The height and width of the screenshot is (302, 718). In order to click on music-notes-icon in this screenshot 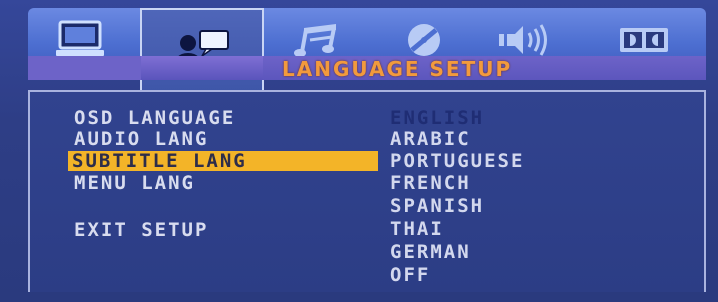, I will do `click(315, 40)`.